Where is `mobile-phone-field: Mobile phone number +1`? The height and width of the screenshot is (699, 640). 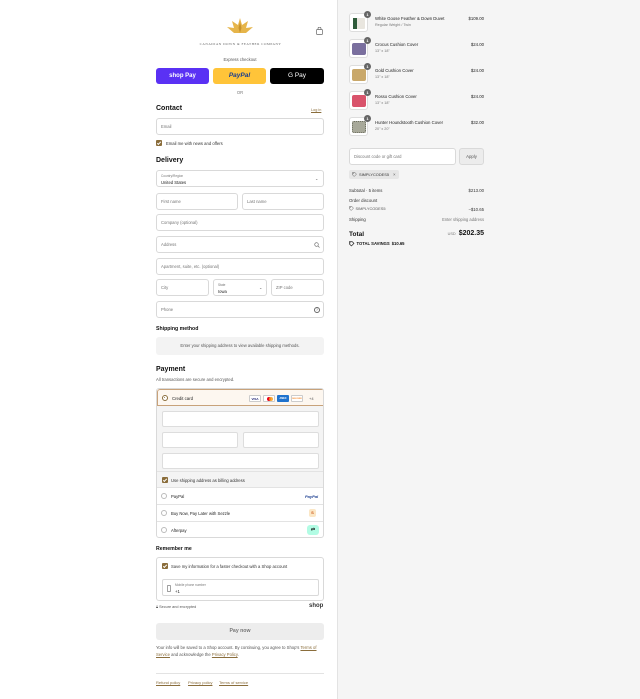
mobile-phone-field: Mobile phone number +1 is located at coordinates (240, 587).